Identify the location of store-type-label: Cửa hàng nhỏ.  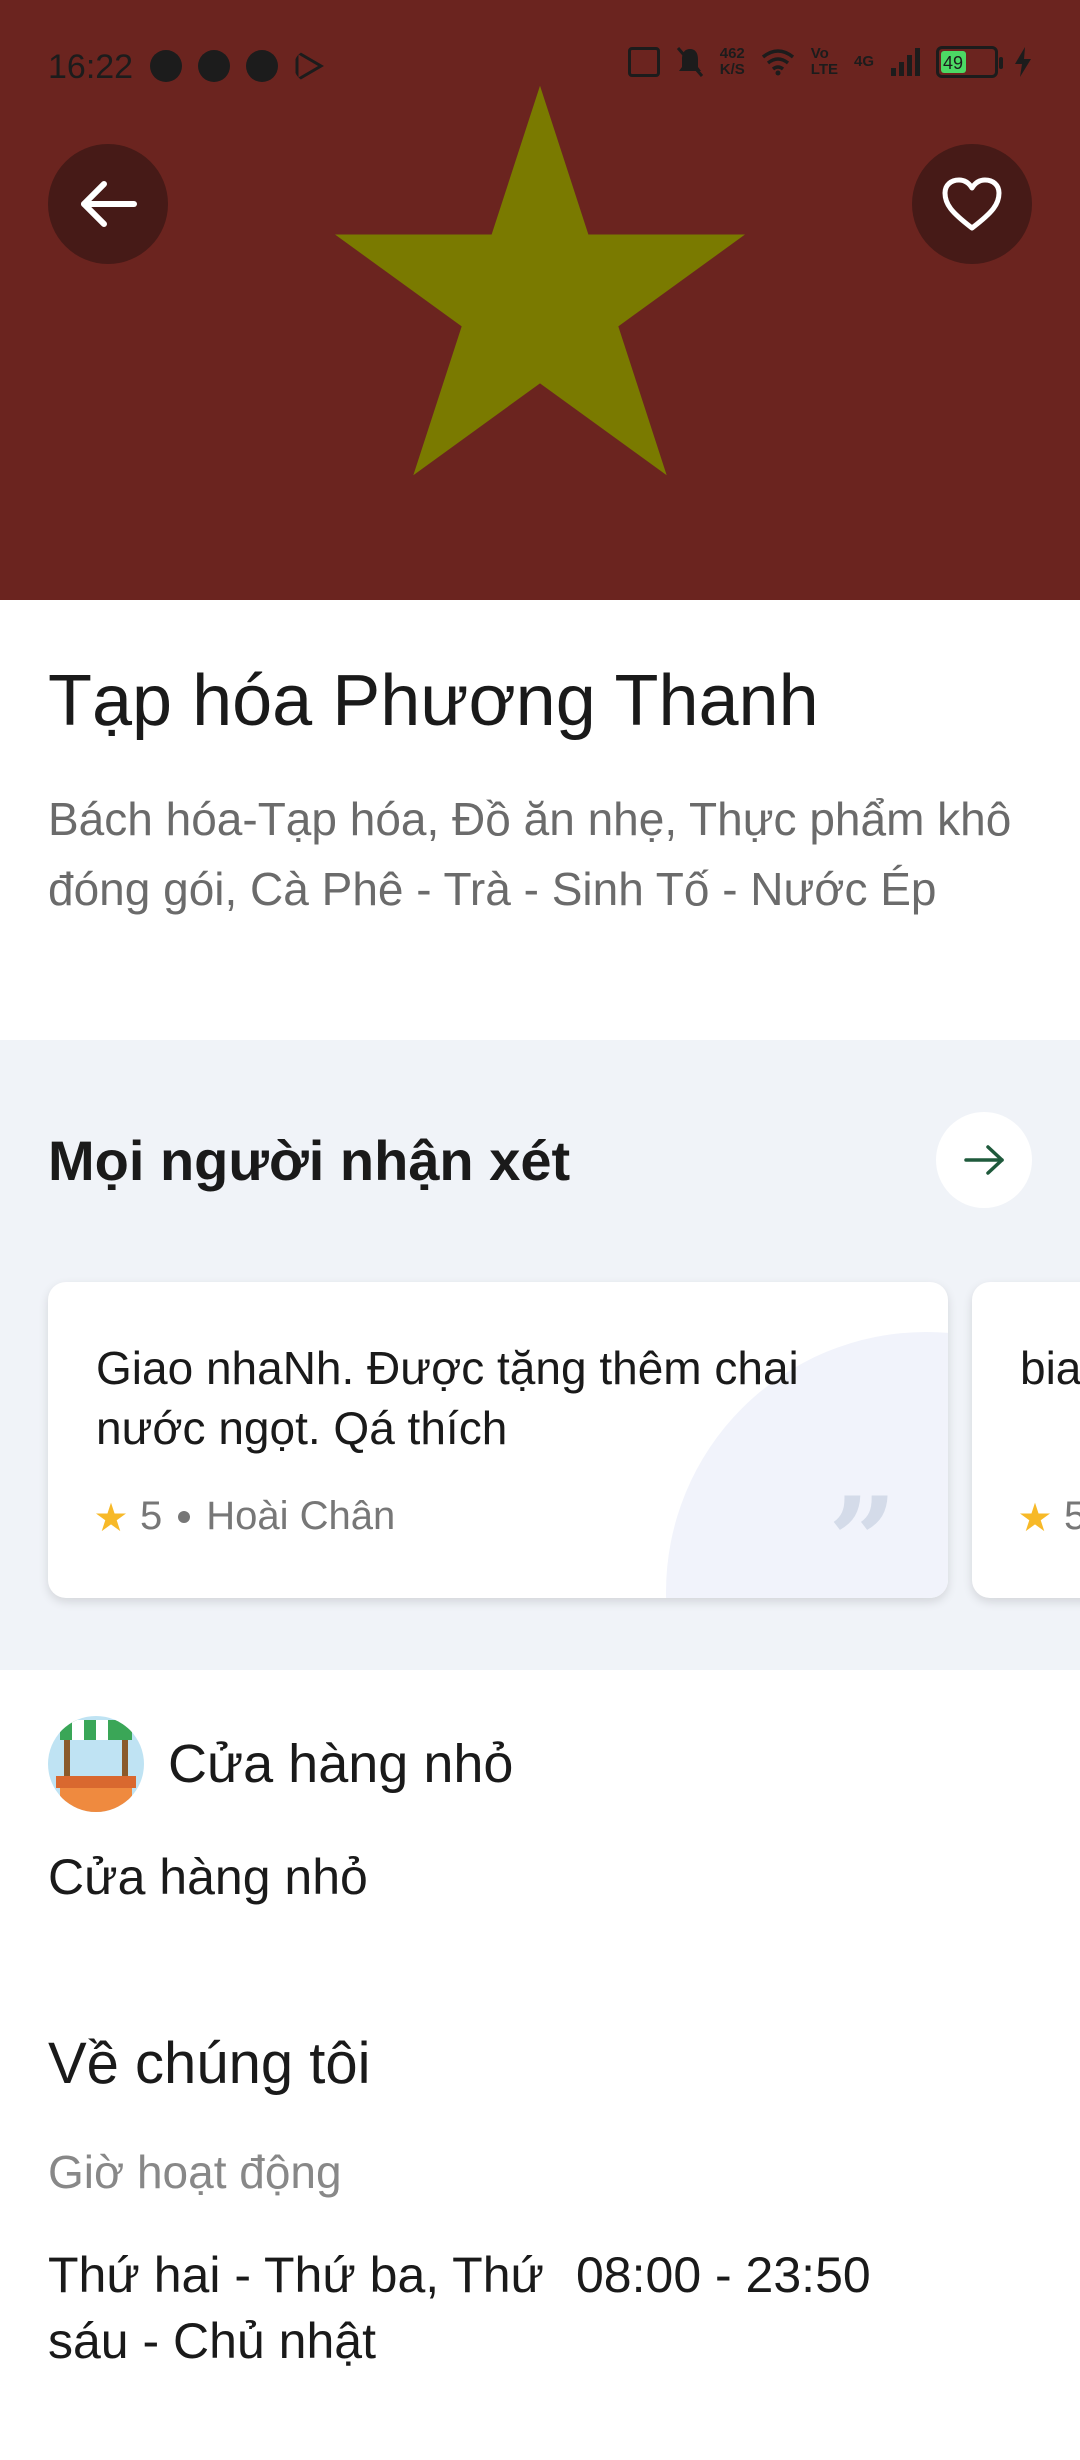
(341, 1764).